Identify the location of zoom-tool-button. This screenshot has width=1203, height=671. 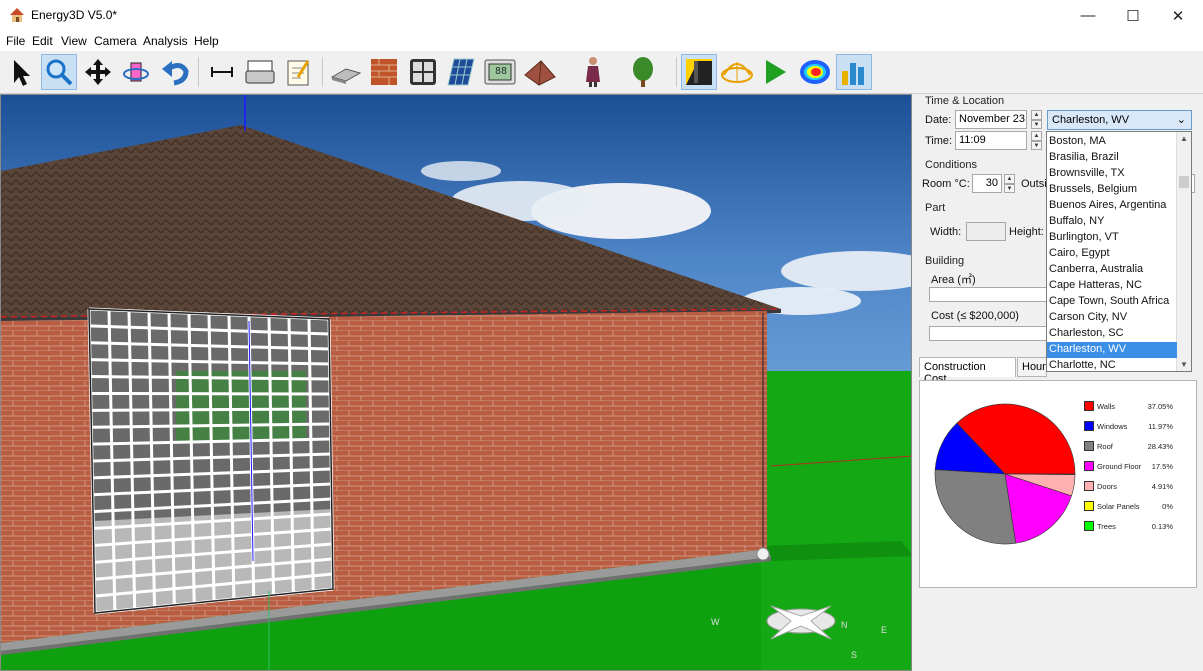
(59, 72).